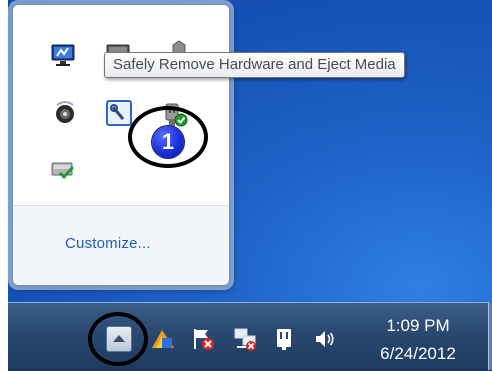 Image resolution: width=492 pixels, height=371 pixels. Describe the element at coordinates (418, 325) in the screenshot. I see `clock-time: 1:09 PM` at that location.